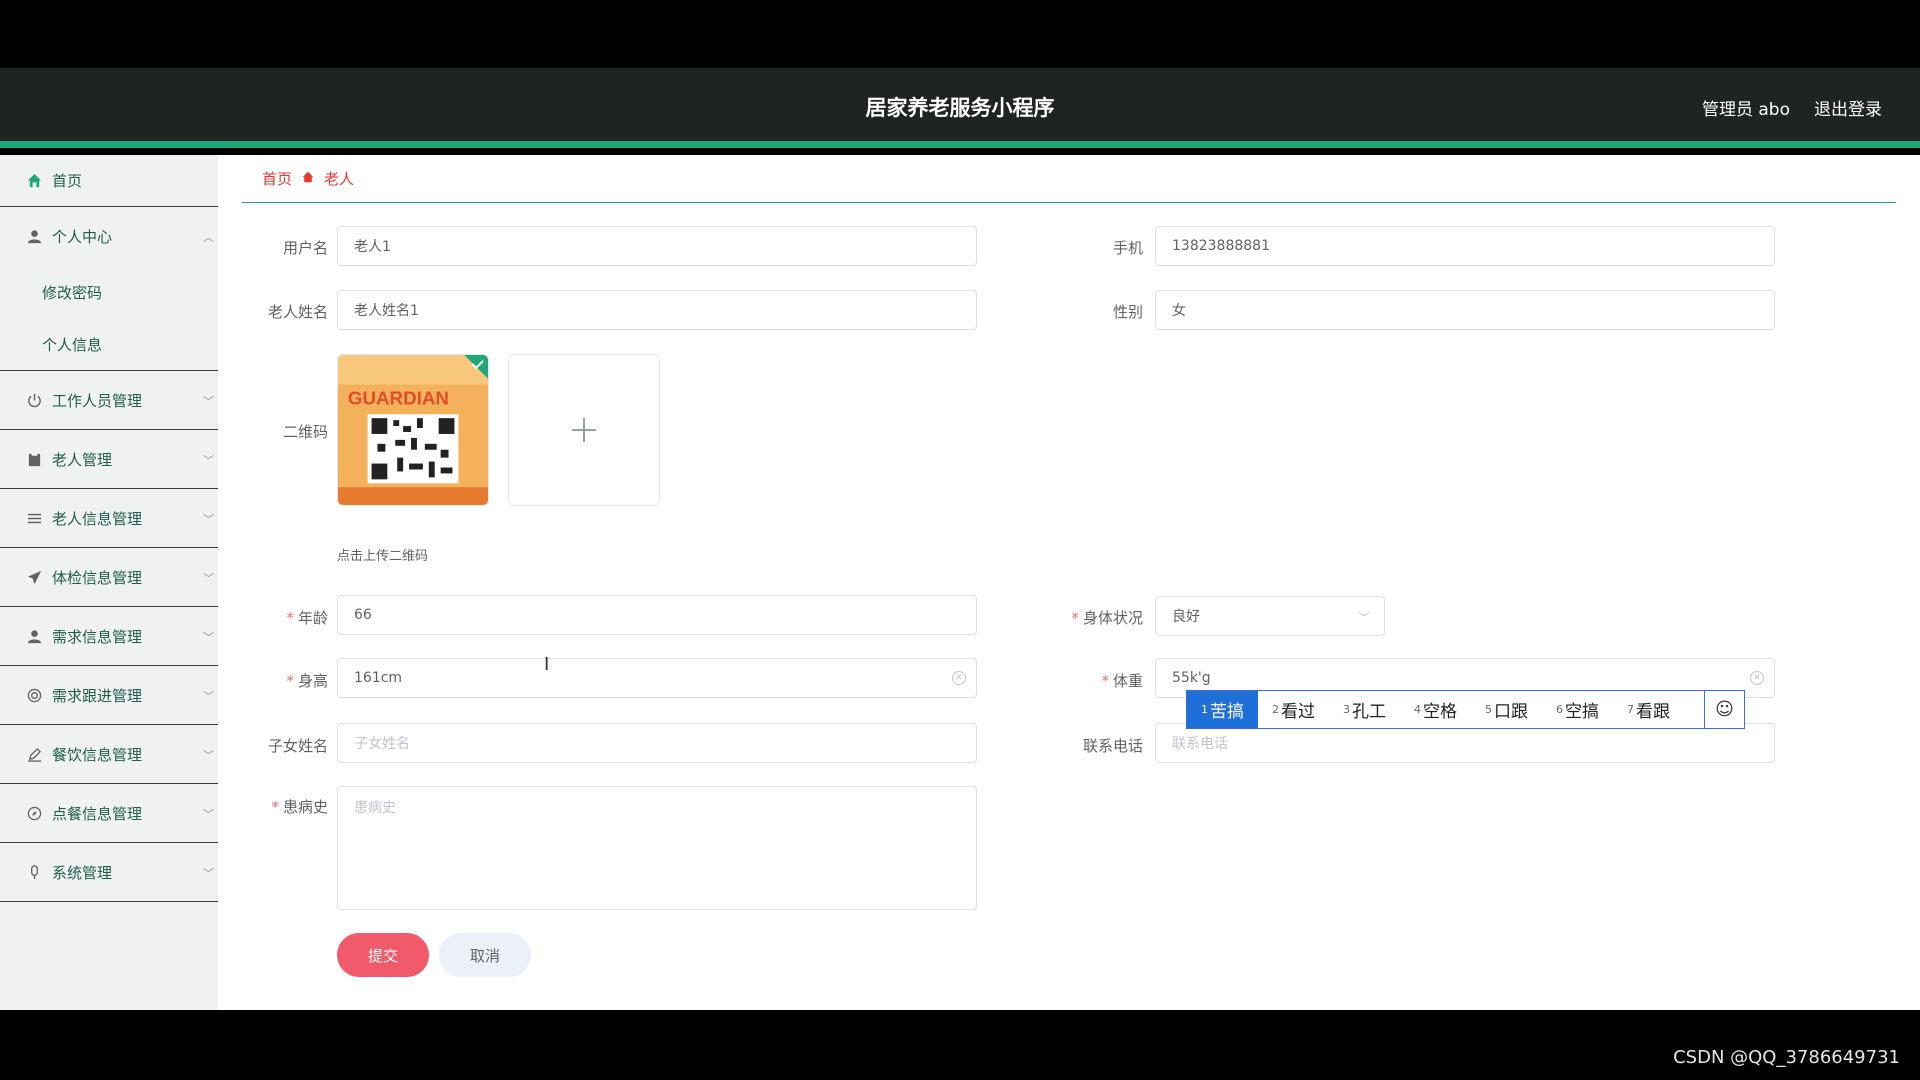 The image size is (1920, 1080). Describe the element at coordinates (34, 459) in the screenshot. I see `clipboard-icon` at that location.